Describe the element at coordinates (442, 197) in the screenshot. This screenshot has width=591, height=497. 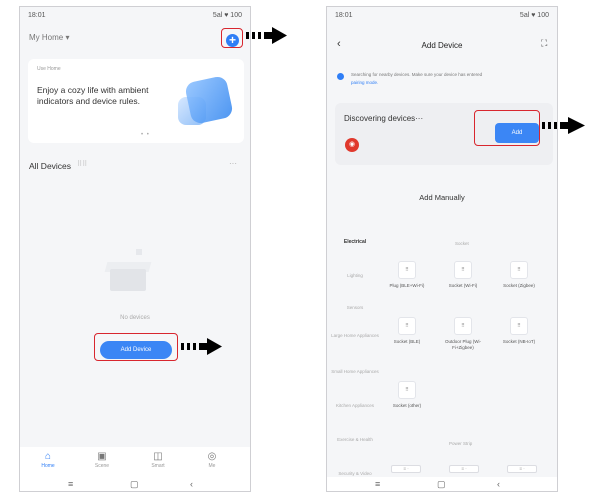
I see `add-manually-title: Add Manually` at that location.